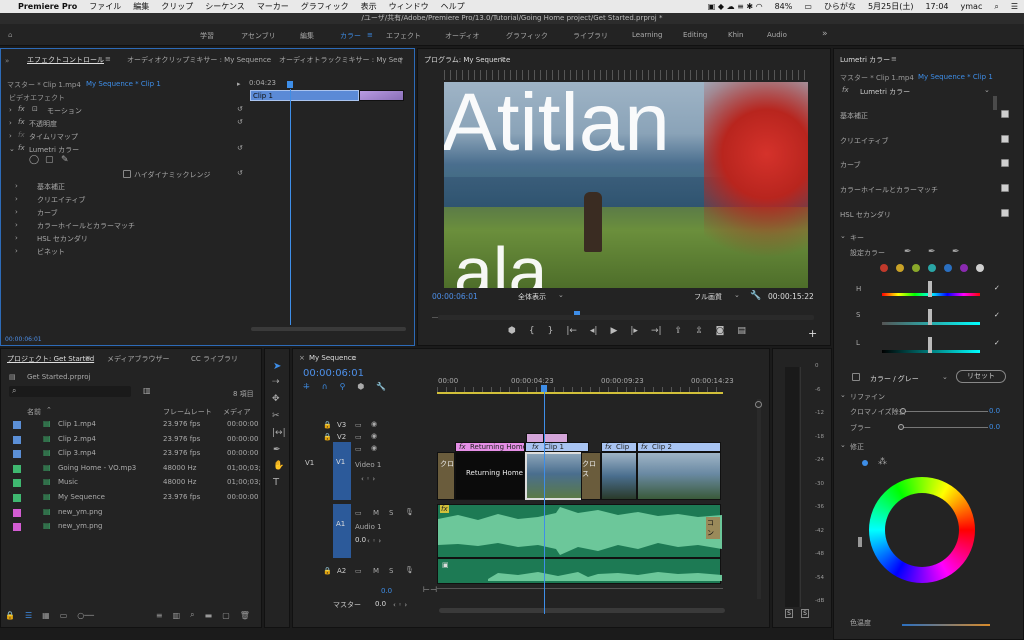 This screenshot has width=1024, height=640. What do you see at coordinates (350, 36) in the screenshot?
I see `workspace-color: カラー` at bounding box center [350, 36].